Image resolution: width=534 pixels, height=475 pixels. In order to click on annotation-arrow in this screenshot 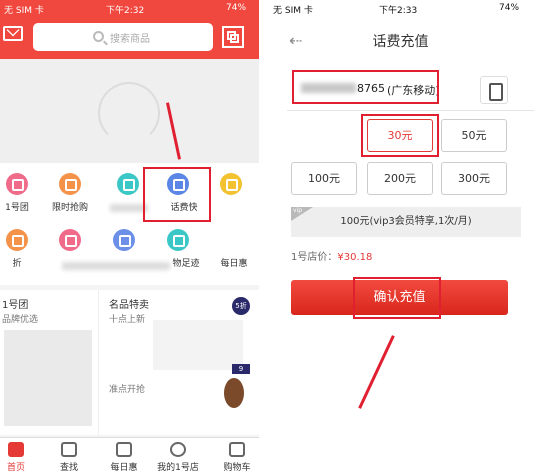, I will do `click(376, 372)`.